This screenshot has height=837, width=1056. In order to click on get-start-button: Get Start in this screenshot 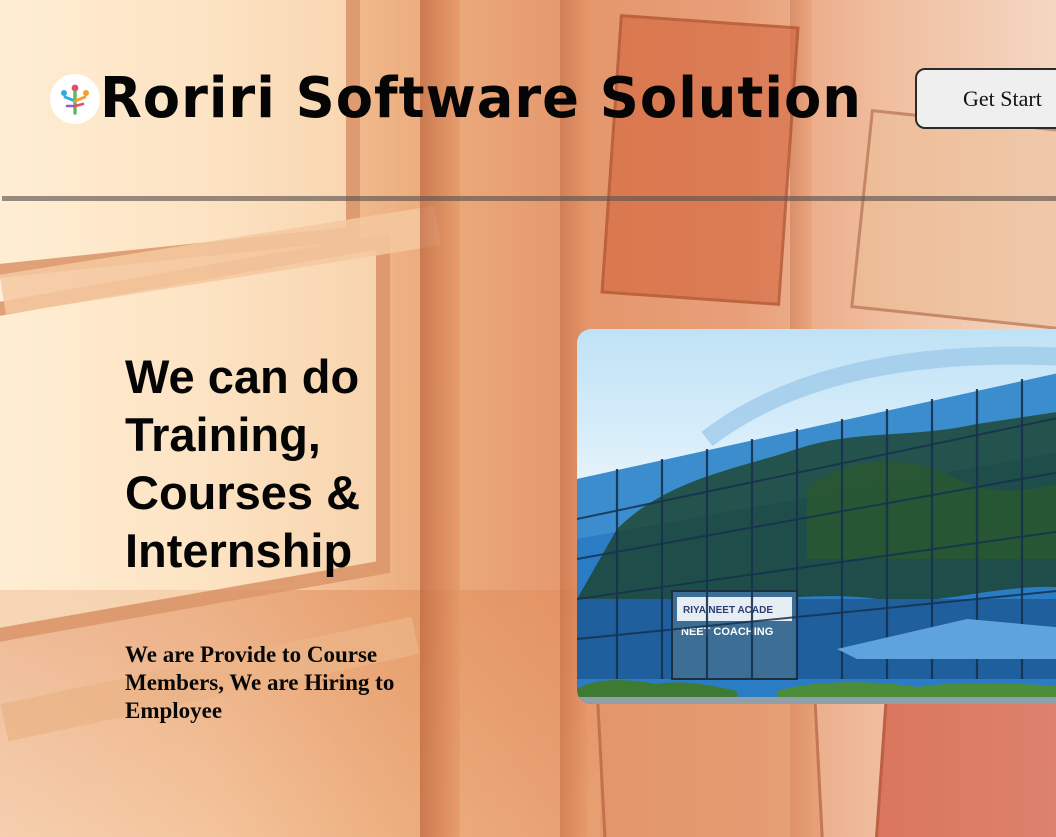, I will do `click(985, 98)`.